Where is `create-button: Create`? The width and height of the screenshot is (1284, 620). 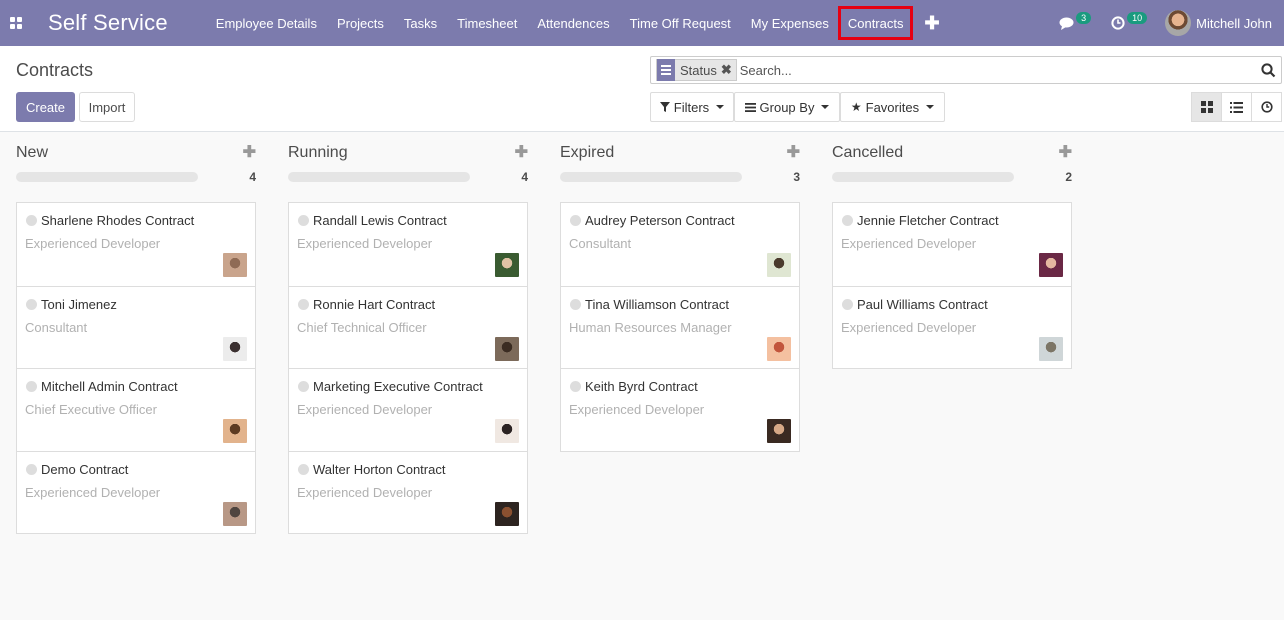
create-button: Create is located at coordinates (45, 107).